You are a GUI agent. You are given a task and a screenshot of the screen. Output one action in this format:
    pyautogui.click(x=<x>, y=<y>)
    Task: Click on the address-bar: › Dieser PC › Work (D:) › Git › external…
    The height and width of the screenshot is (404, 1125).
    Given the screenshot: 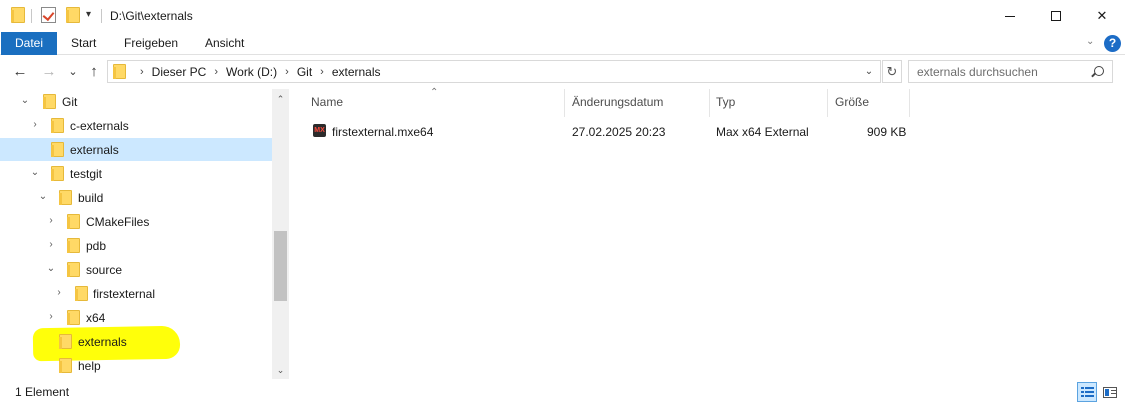 What is the action you would take?
    pyautogui.click(x=494, y=71)
    